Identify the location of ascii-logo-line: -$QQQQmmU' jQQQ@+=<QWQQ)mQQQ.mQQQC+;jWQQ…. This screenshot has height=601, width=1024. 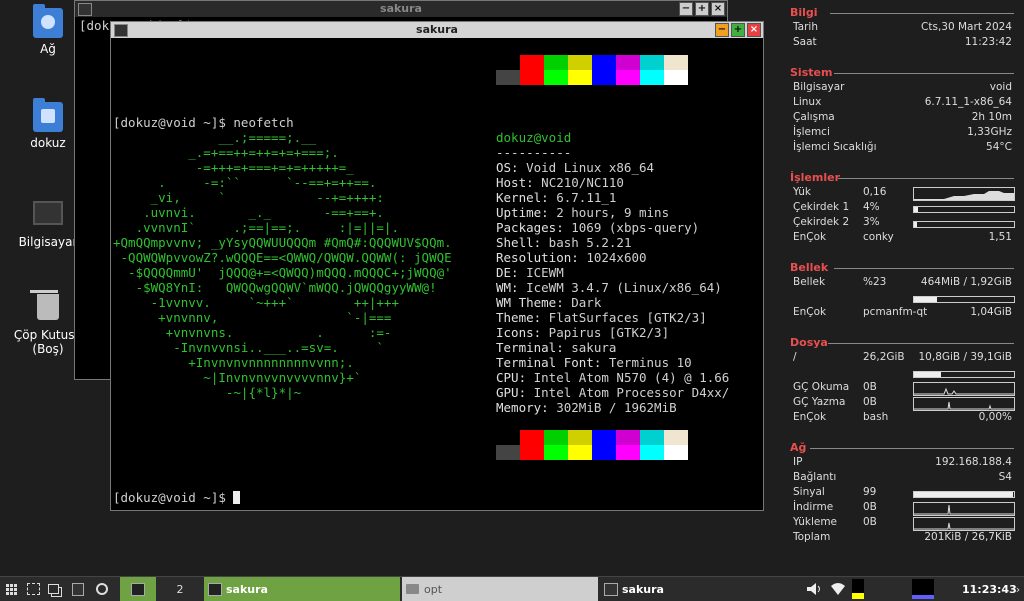
(282, 272).